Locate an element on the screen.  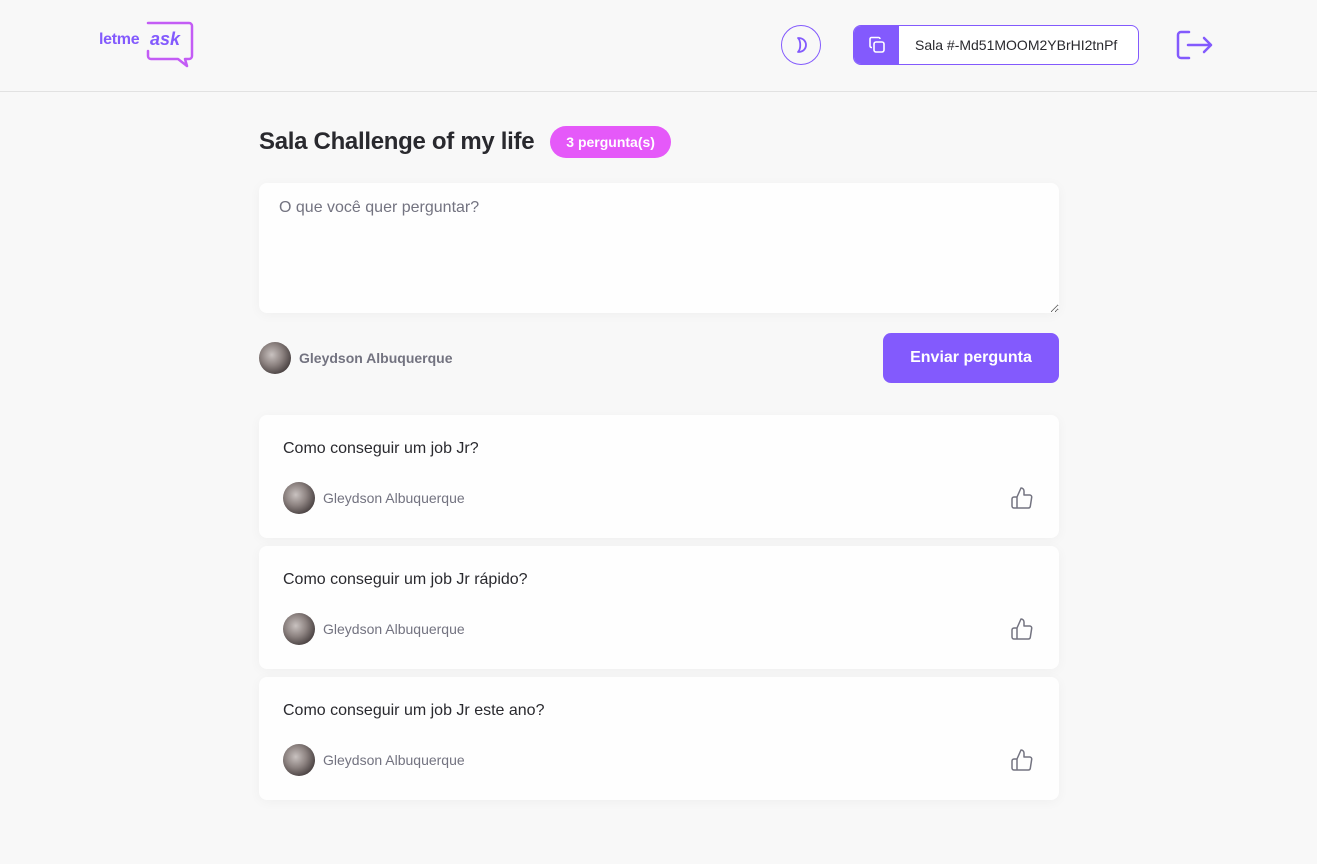
send-question-button: Enviar pergunta is located at coordinates (971, 358).